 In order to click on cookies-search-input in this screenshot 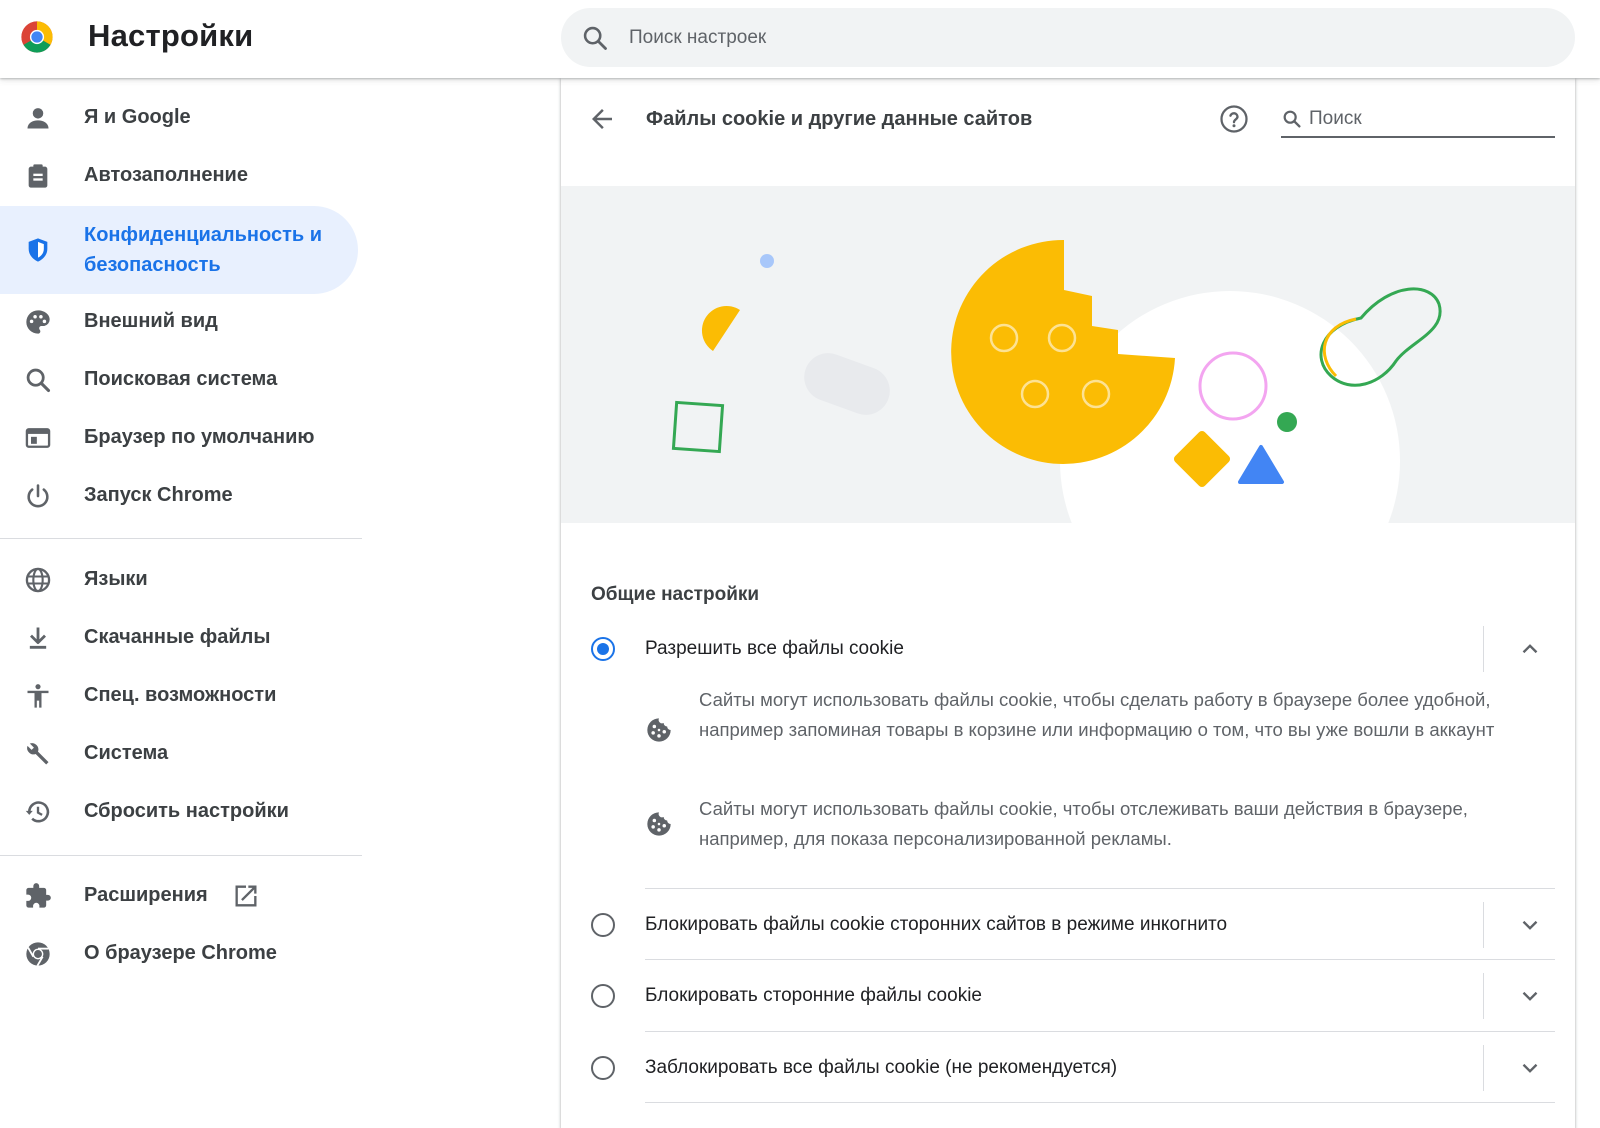, I will do `click(1429, 119)`.